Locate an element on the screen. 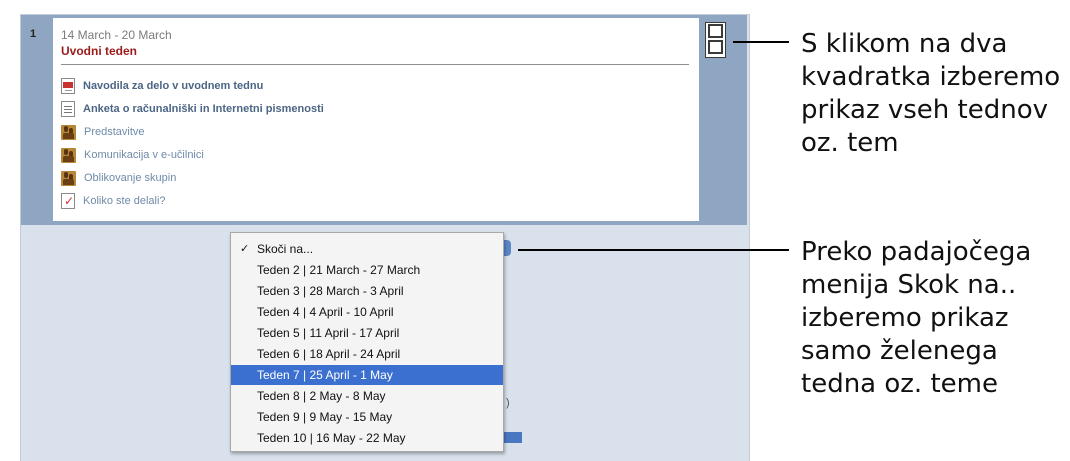  activity-link: Oblikovanje skupin is located at coordinates (130, 178).